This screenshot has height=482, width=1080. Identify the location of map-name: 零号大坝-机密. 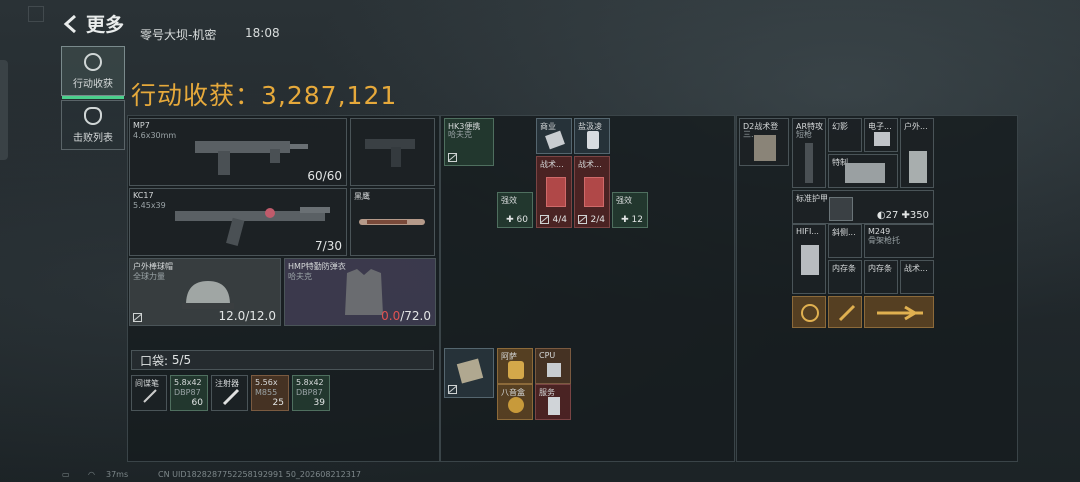
(178, 35).